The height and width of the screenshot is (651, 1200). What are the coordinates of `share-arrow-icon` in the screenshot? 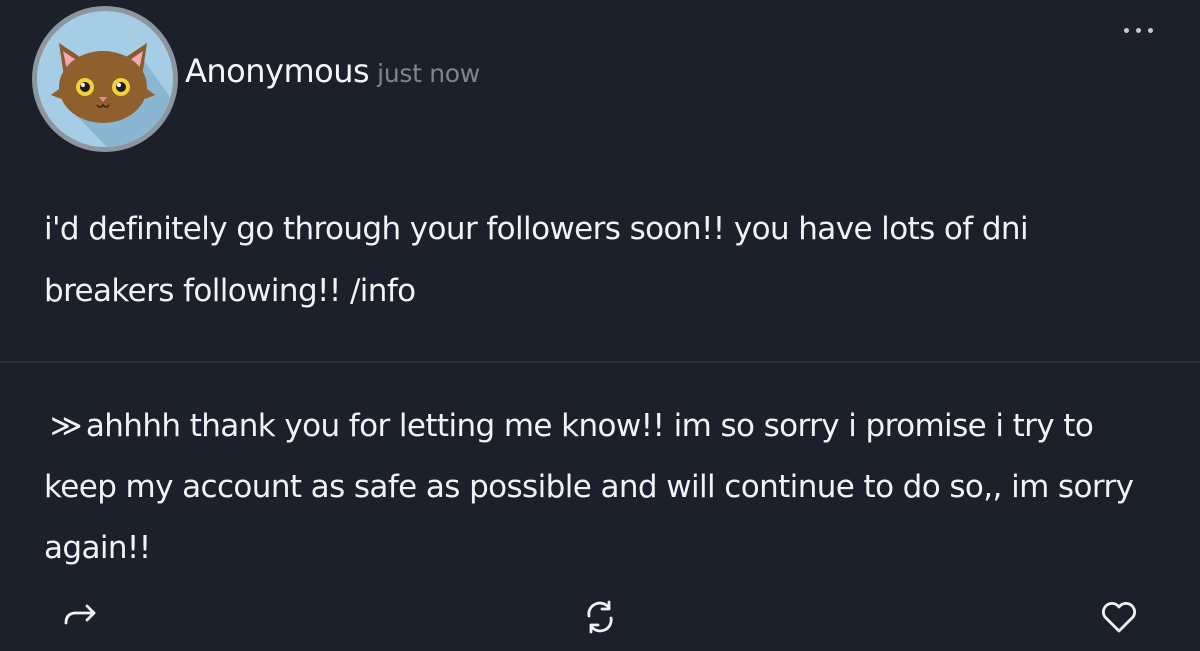 It's located at (82, 617).